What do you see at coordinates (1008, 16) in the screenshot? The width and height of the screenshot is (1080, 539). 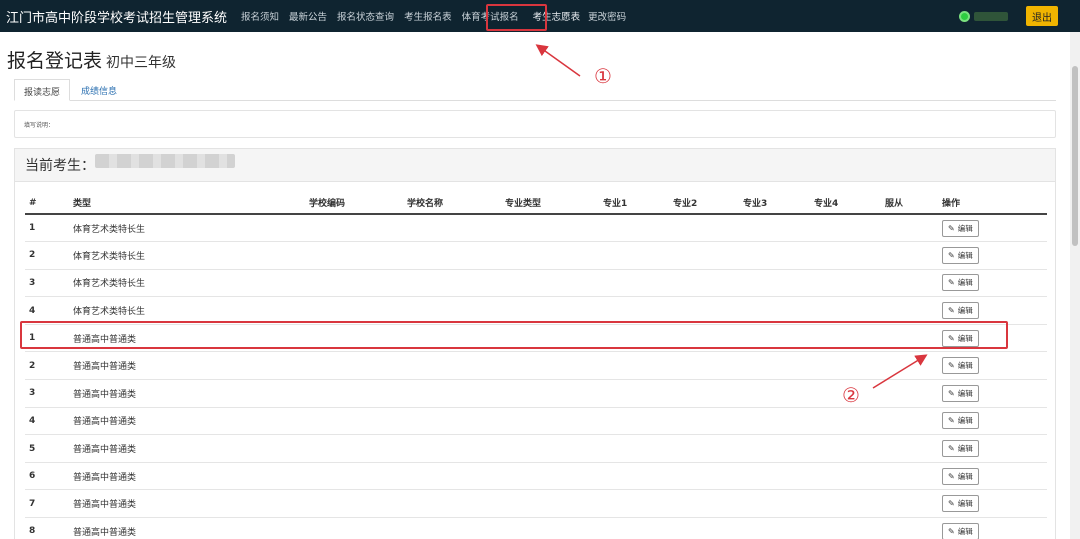 I see `user-area: 退出` at bounding box center [1008, 16].